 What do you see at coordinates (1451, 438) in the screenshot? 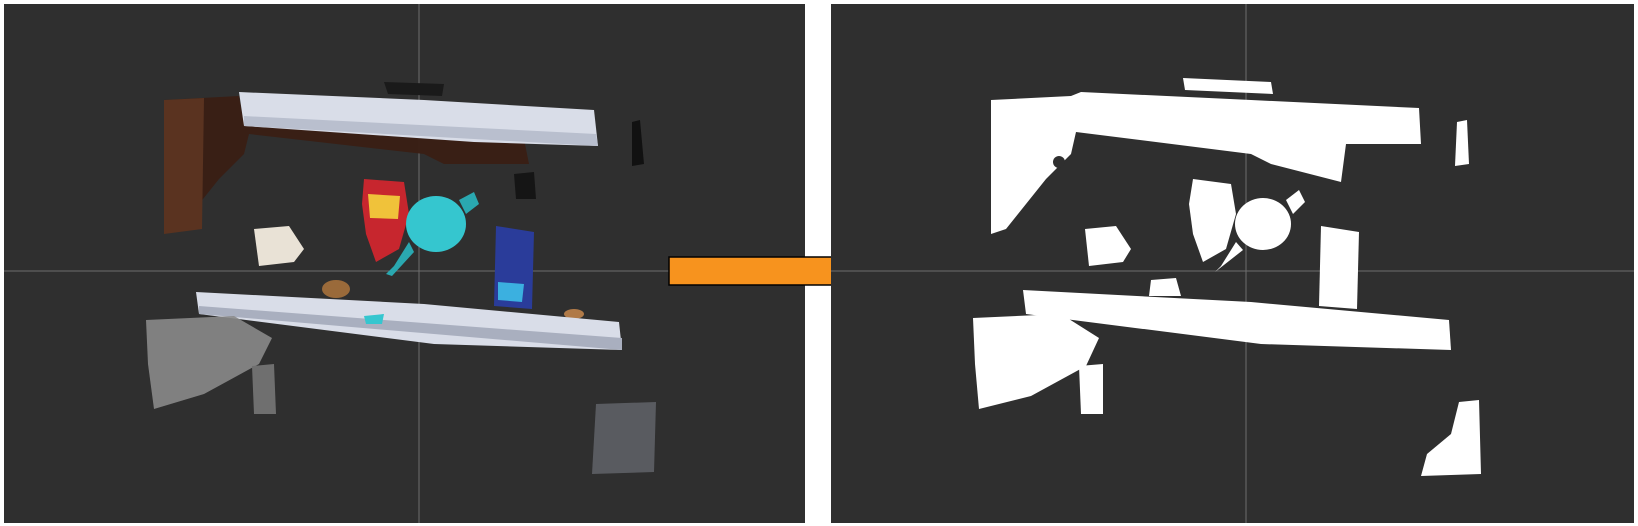
I see `mask-fragment` at bounding box center [1451, 438].